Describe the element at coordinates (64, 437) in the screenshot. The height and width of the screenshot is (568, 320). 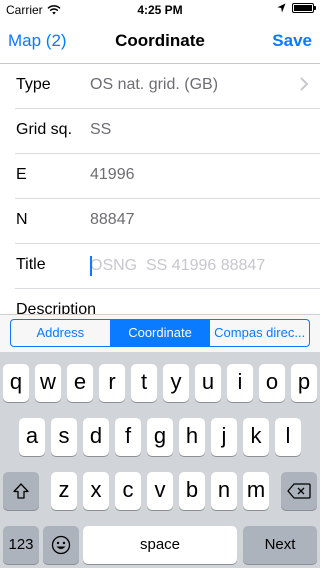
I see `key-s: s` at that location.